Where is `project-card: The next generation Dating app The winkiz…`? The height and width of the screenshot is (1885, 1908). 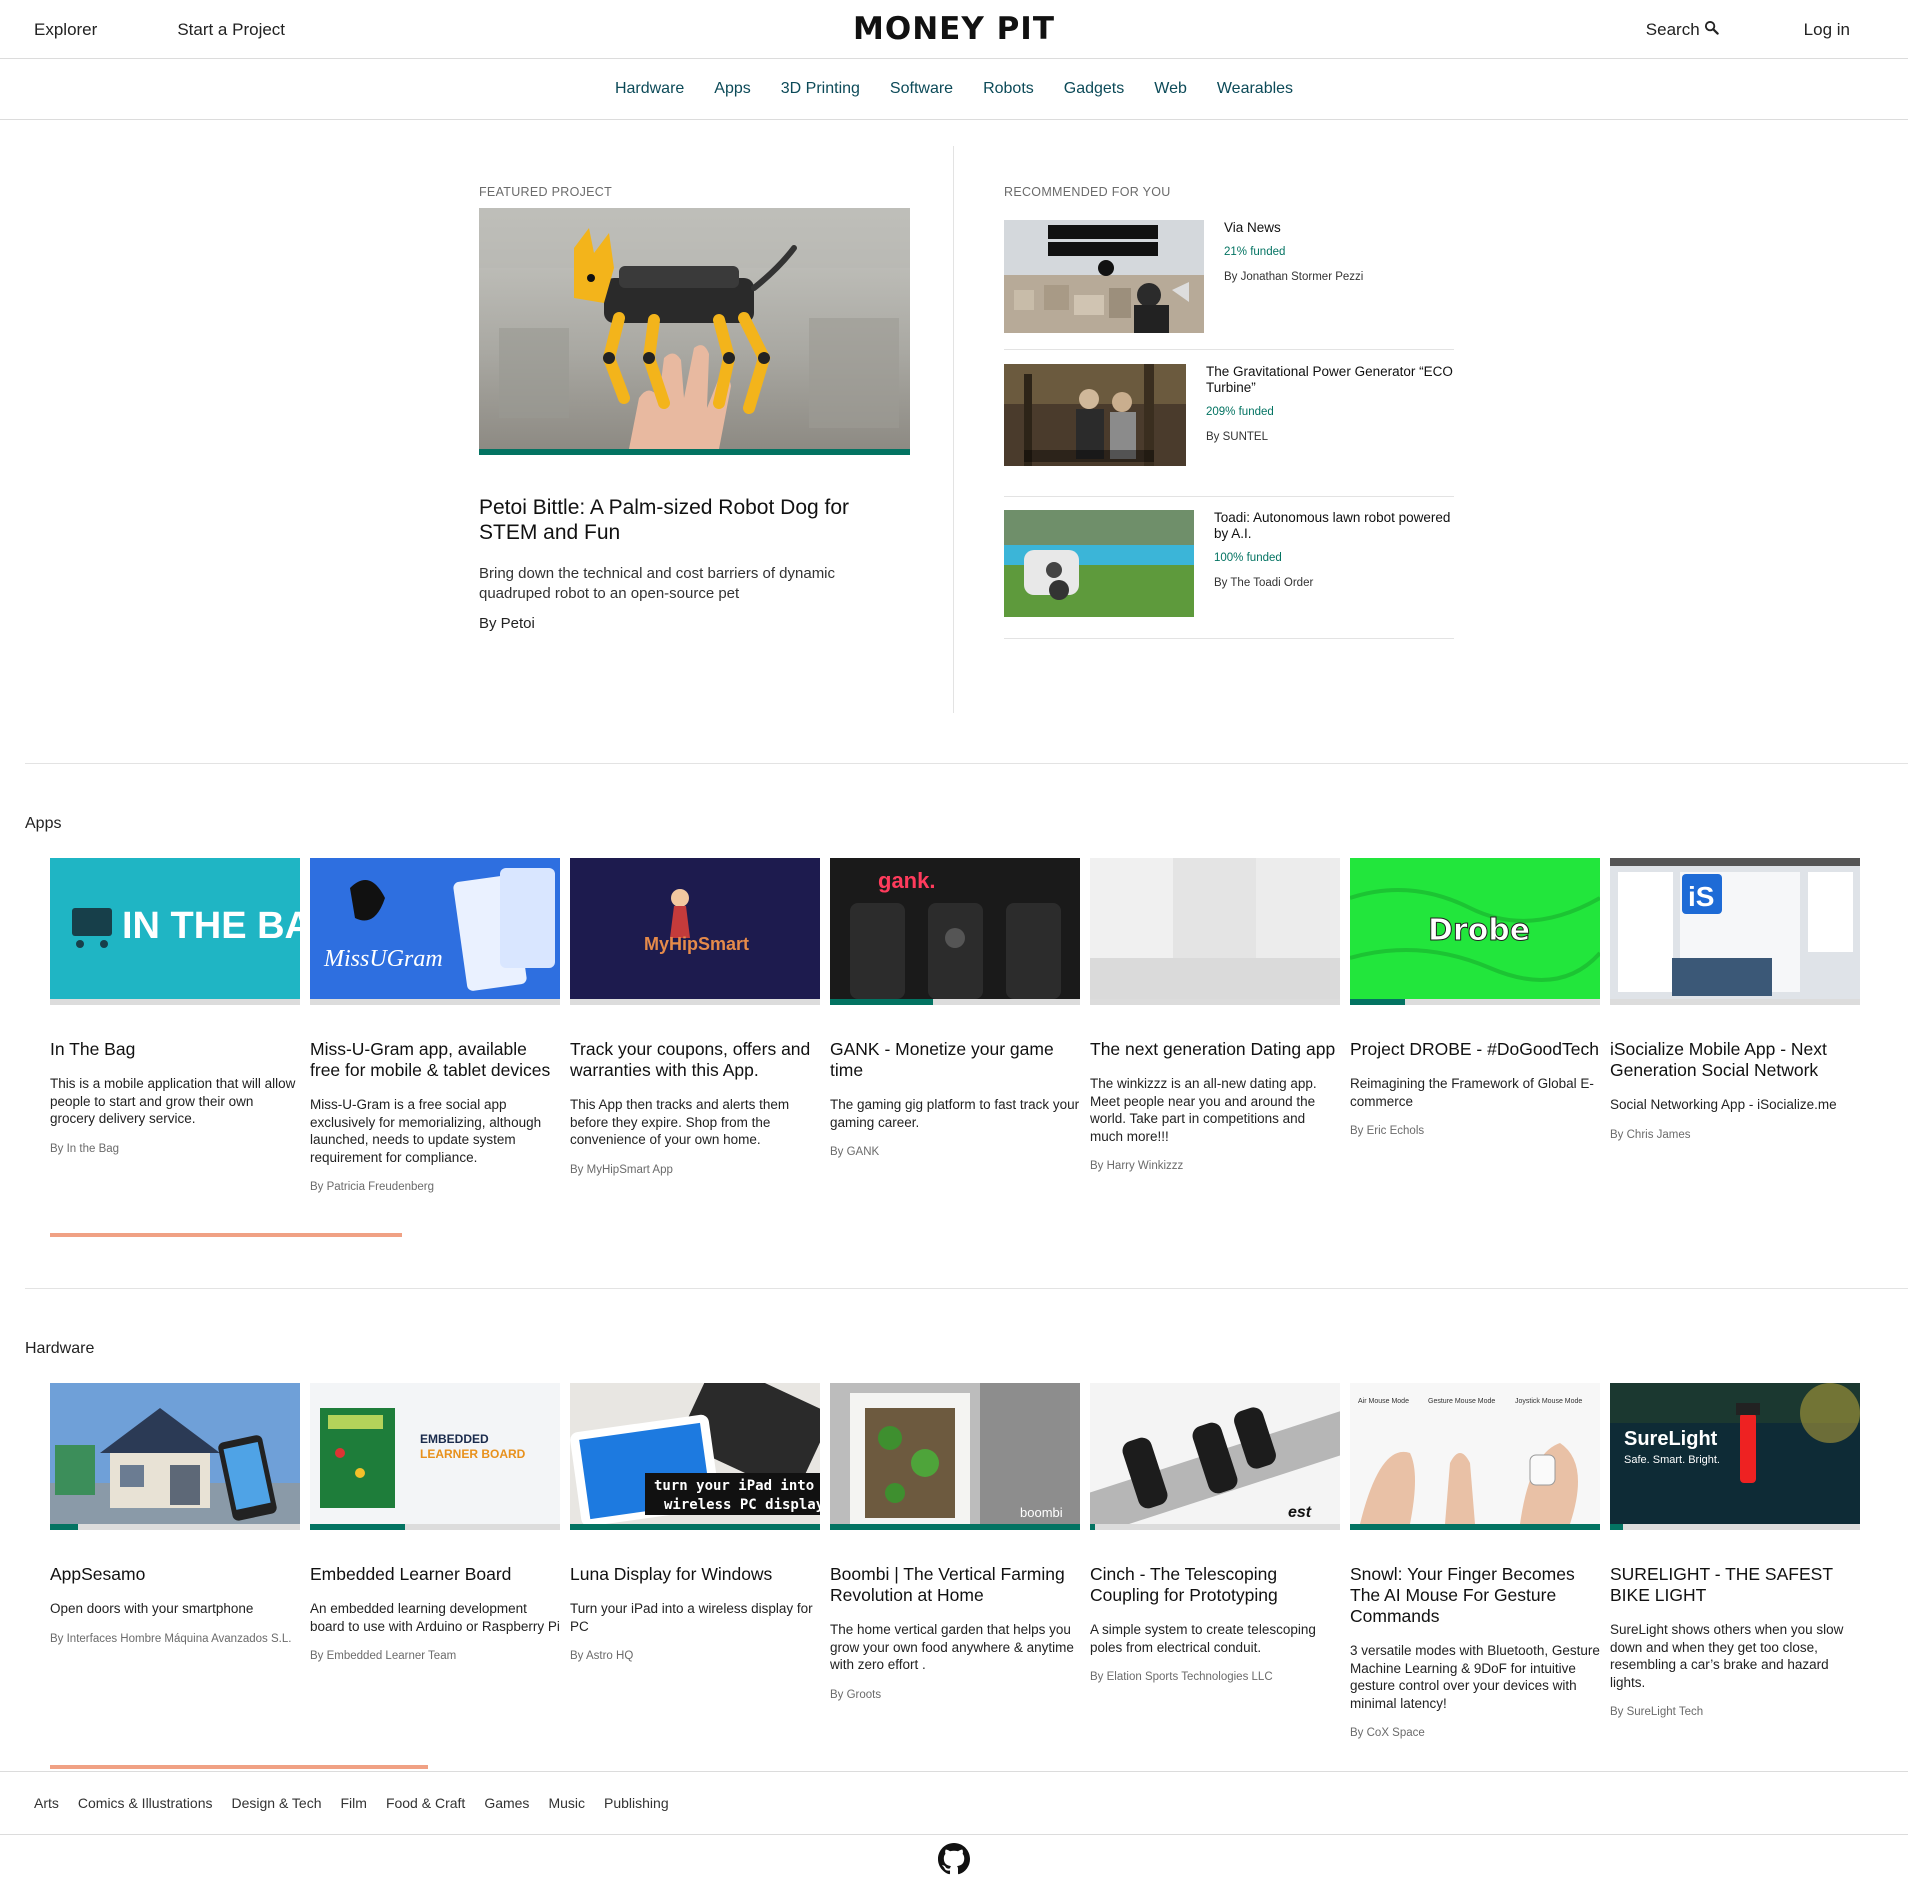 project-card: The next generation Dating app The winkiz… is located at coordinates (1215, 1026).